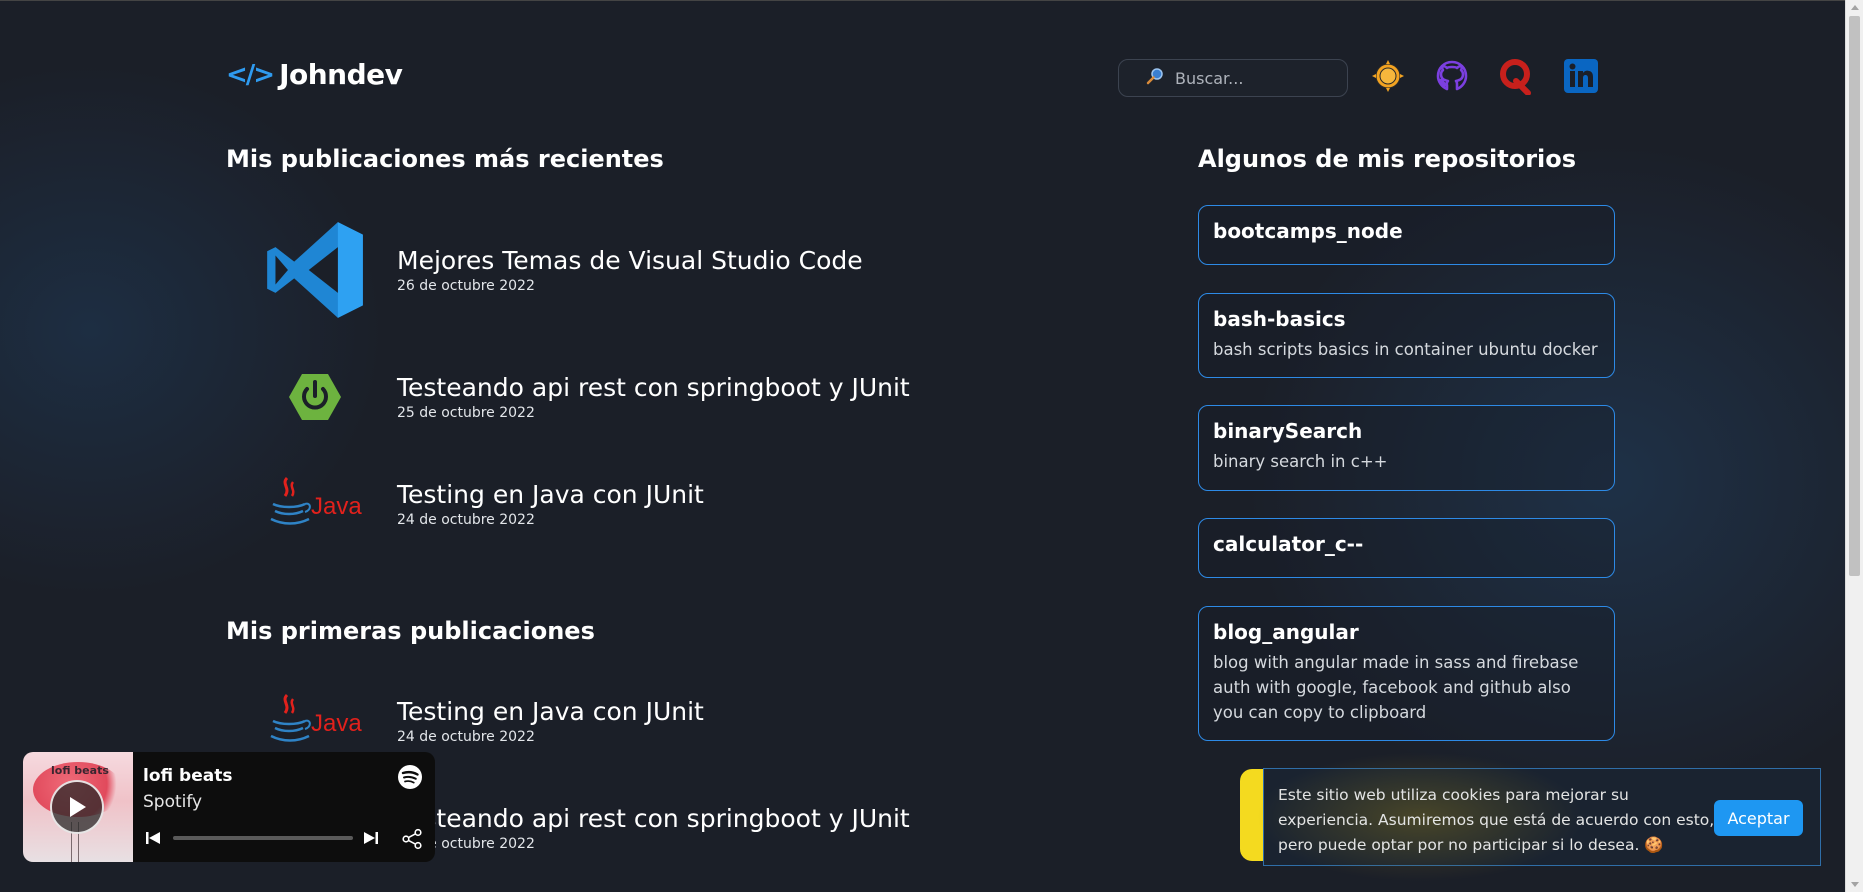 The image size is (1863, 892). I want to click on java-icon: Java, so click(315, 504).